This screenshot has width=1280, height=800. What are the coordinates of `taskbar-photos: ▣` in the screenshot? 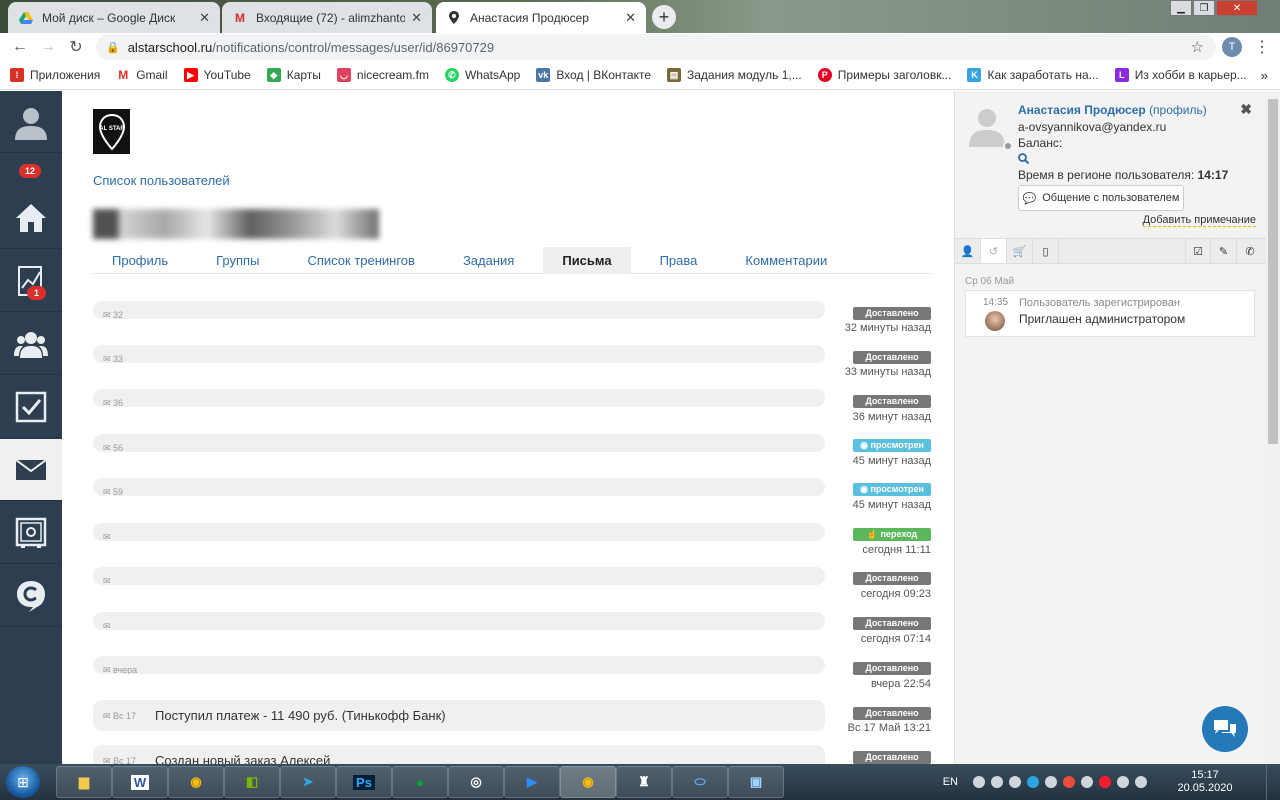 It's located at (756, 782).